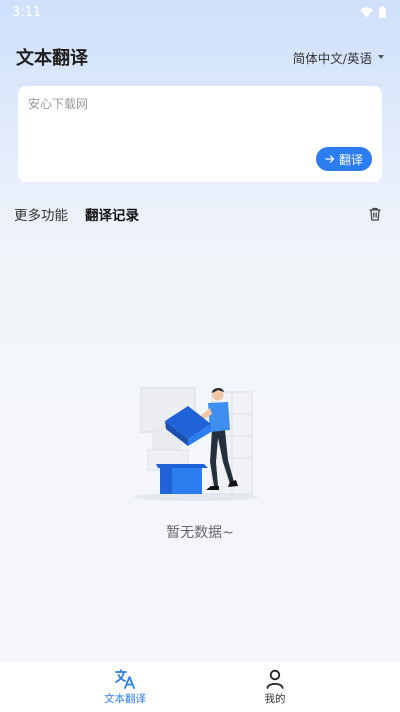 This screenshot has width=400, height=712. What do you see at coordinates (198, 103) in the screenshot?
I see `source-text-input` at bounding box center [198, 103].